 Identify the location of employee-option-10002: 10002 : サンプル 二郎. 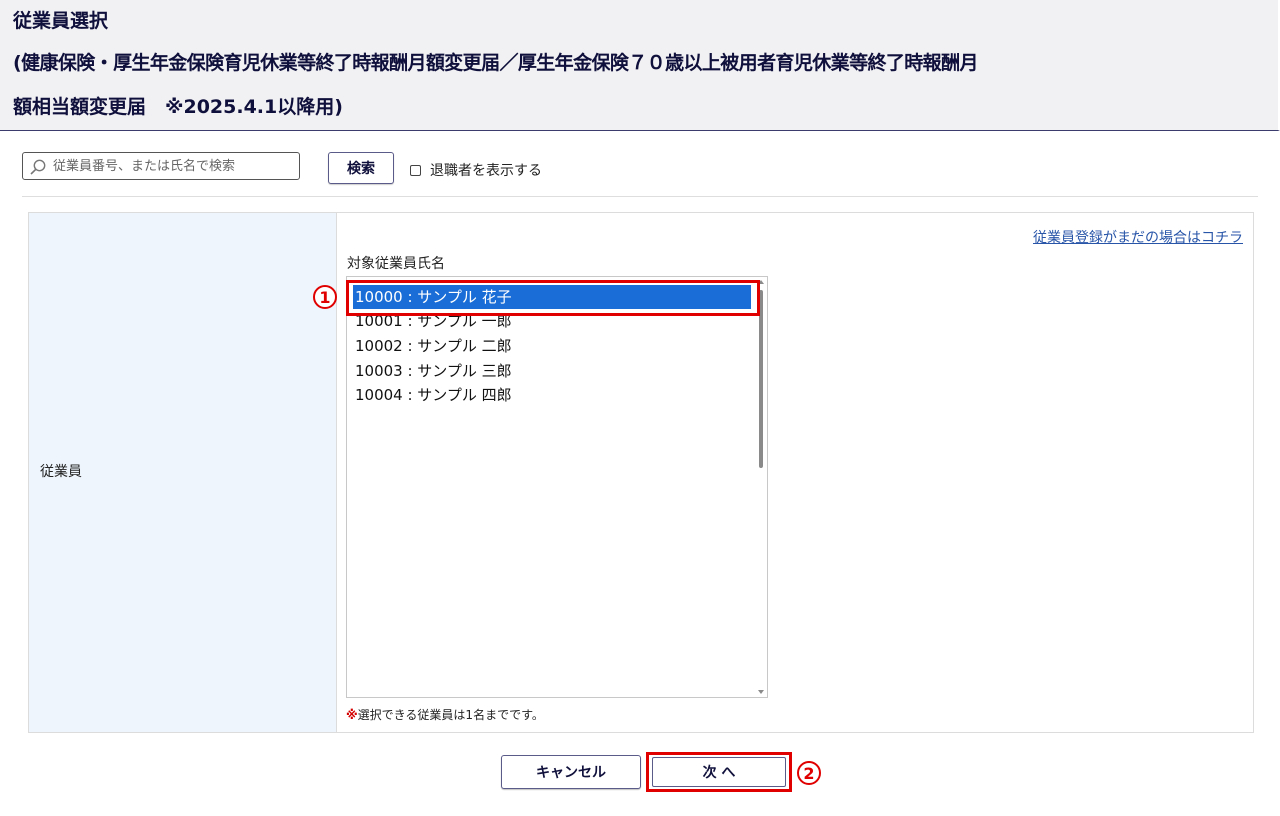
(552, 346).